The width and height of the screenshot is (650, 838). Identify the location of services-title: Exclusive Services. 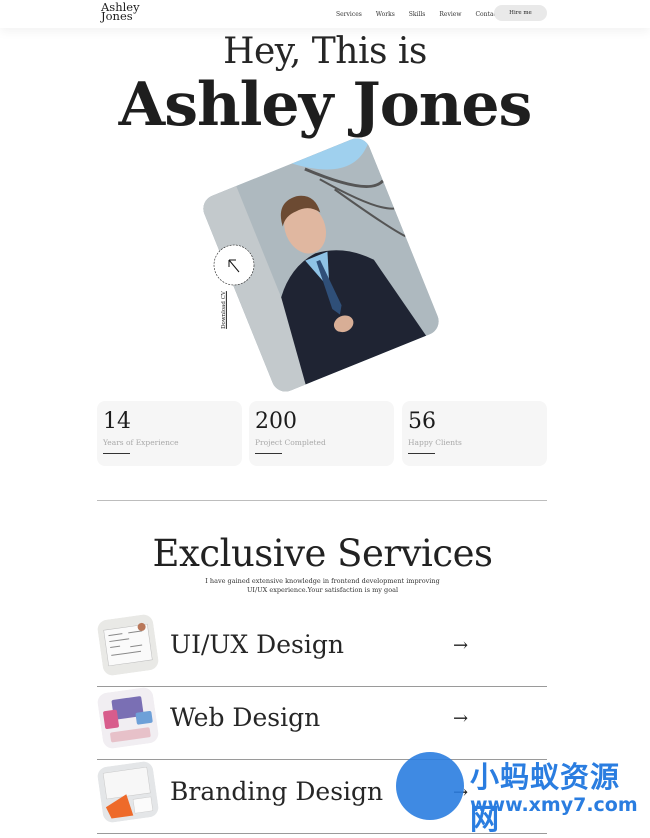
(322, 553).